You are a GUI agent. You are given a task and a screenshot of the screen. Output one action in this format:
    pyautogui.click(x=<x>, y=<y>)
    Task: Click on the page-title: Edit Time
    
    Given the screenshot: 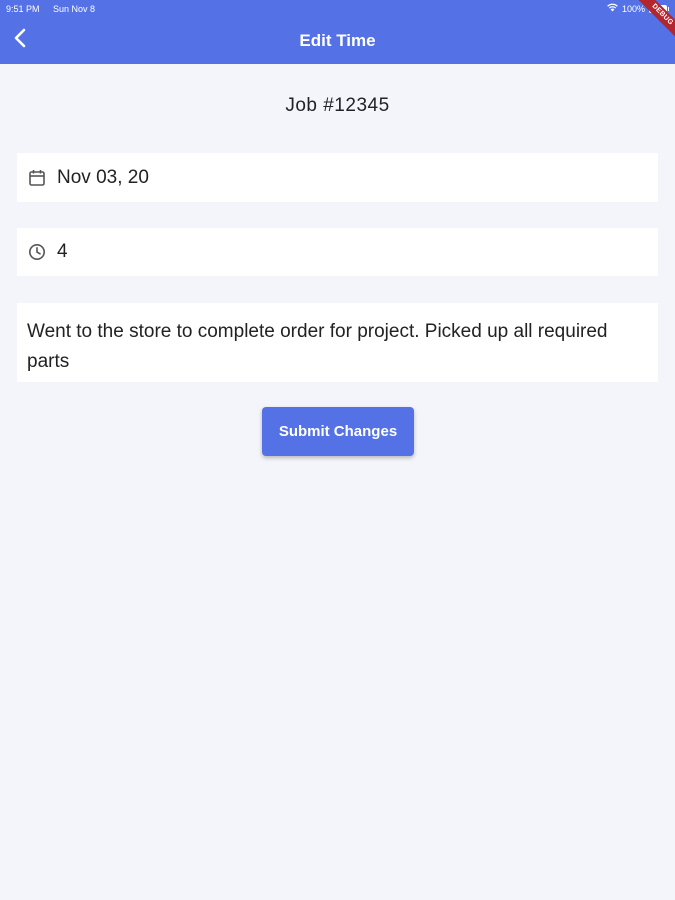 What is the action you would take?
    pyautogui.click(x=337, y=40)
    